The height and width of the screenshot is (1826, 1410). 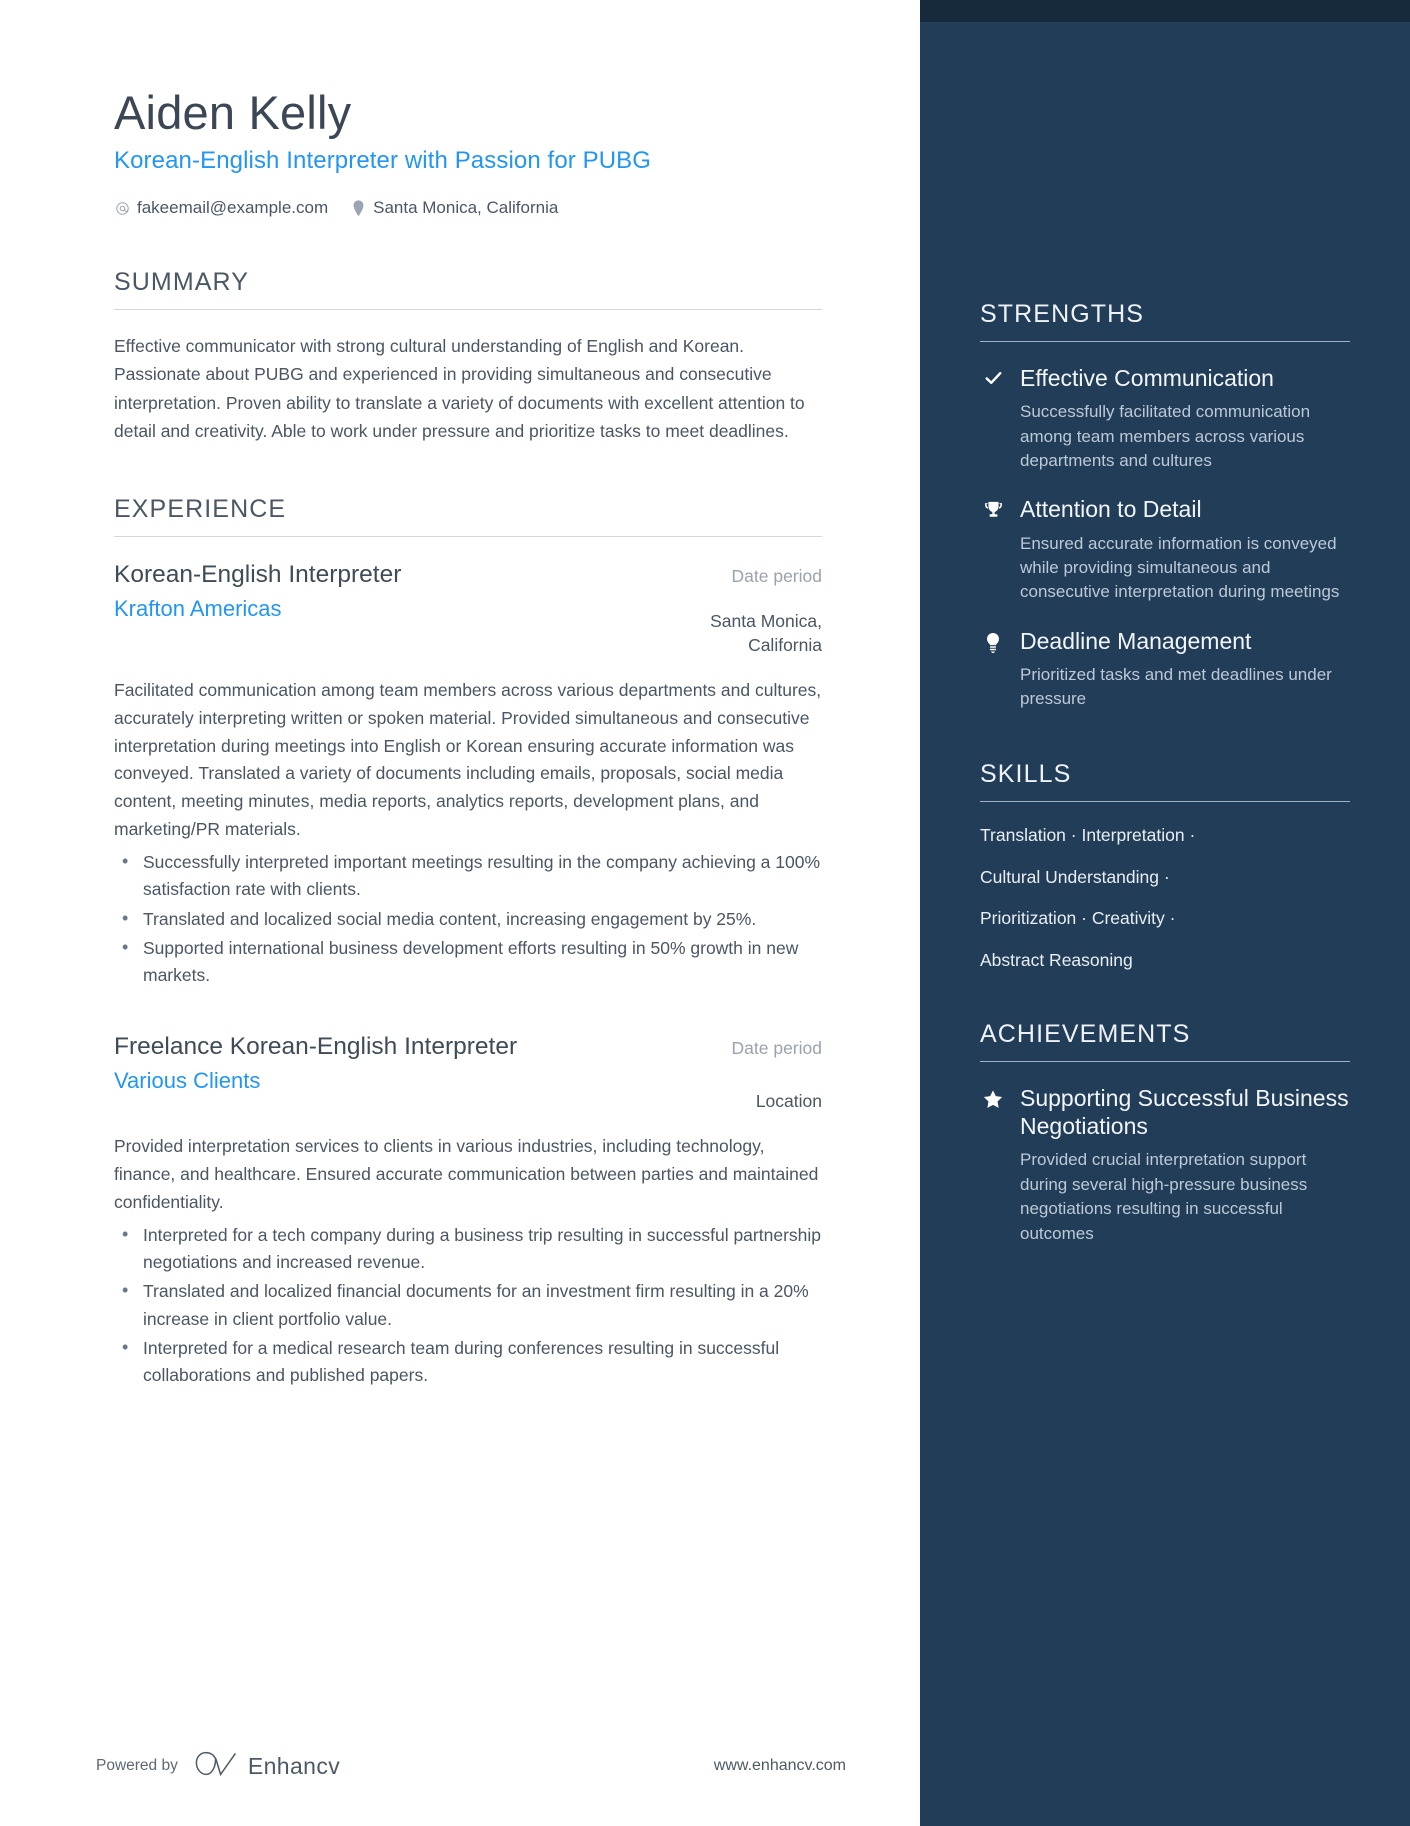 What do you see at coordinates (411, 1081) in the screenshot?
I see `job-company: Various Clients` at bounding box center [411, 1081].